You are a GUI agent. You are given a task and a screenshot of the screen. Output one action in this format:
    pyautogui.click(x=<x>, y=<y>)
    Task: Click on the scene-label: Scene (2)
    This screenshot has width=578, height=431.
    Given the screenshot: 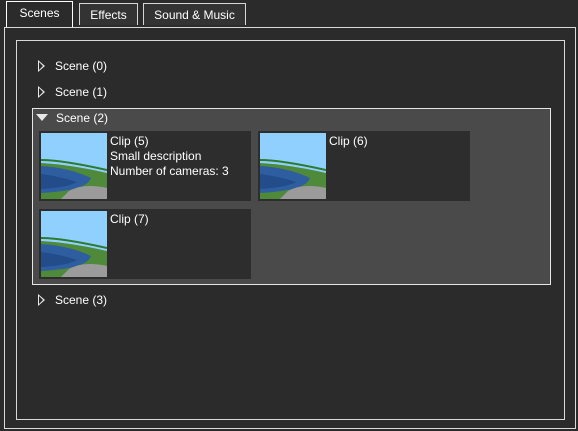 What is the action you would take?
    pyautogui.click(x=82, y=118)
    